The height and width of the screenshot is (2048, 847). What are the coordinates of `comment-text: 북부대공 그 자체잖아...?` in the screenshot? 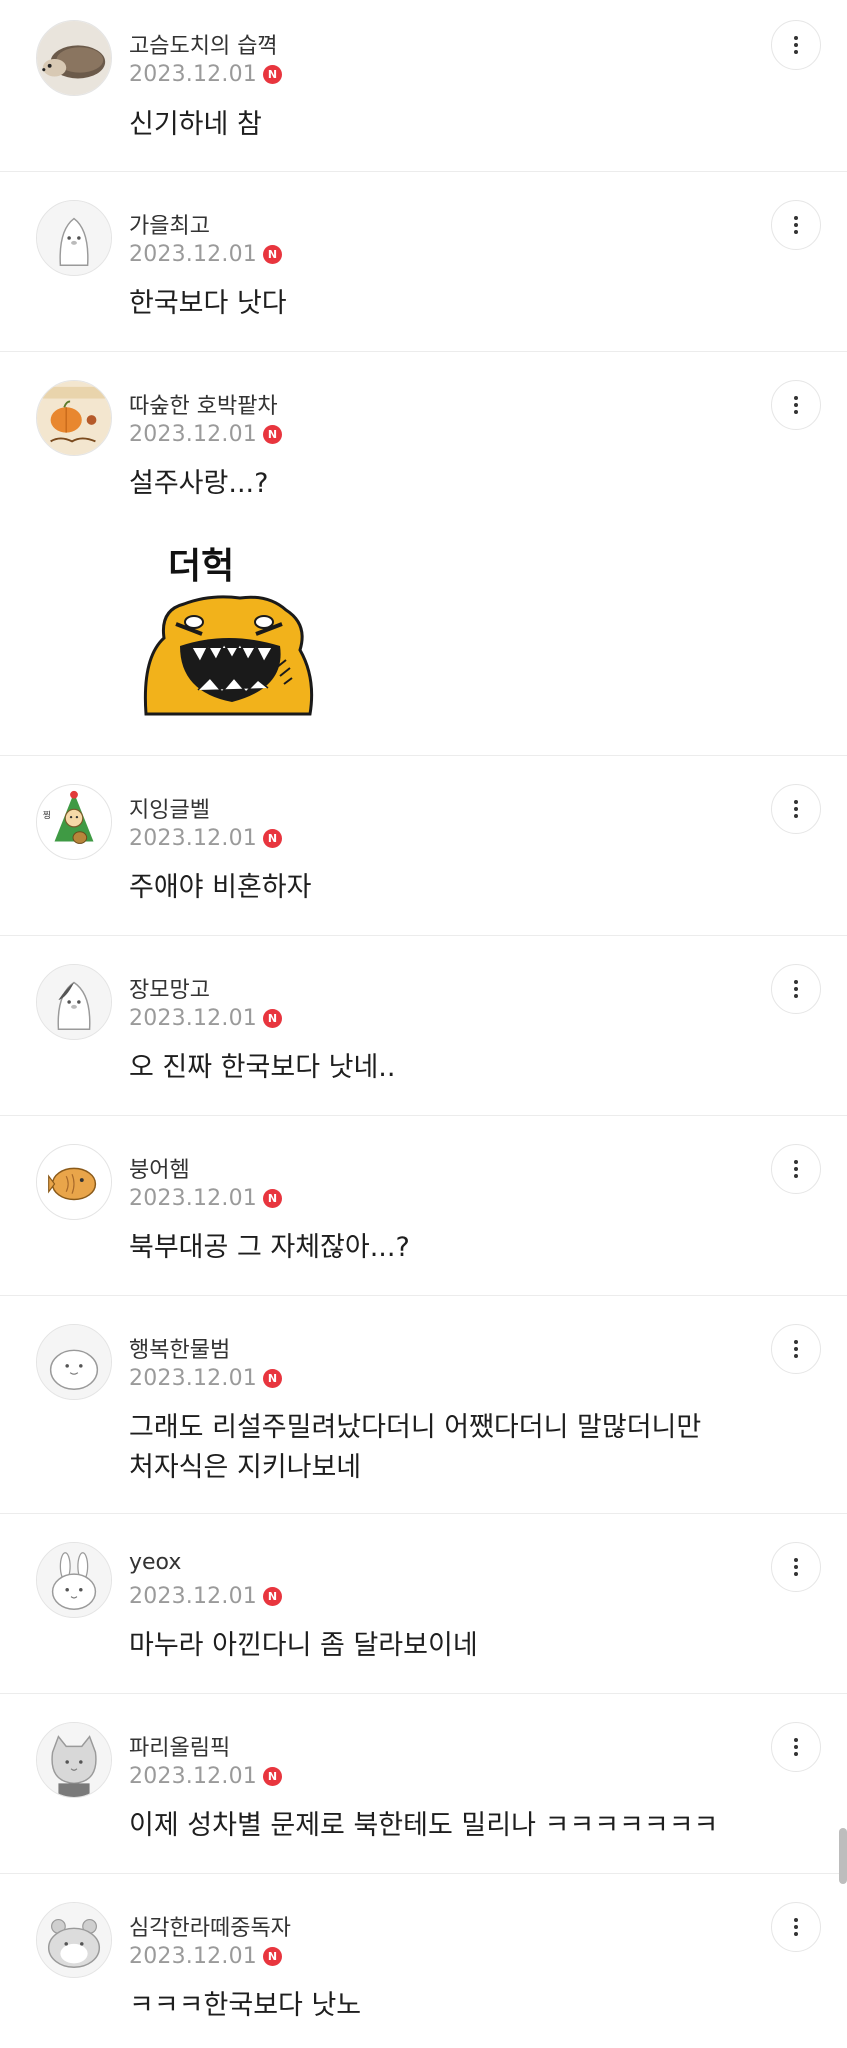 It's located at (269, 1247).